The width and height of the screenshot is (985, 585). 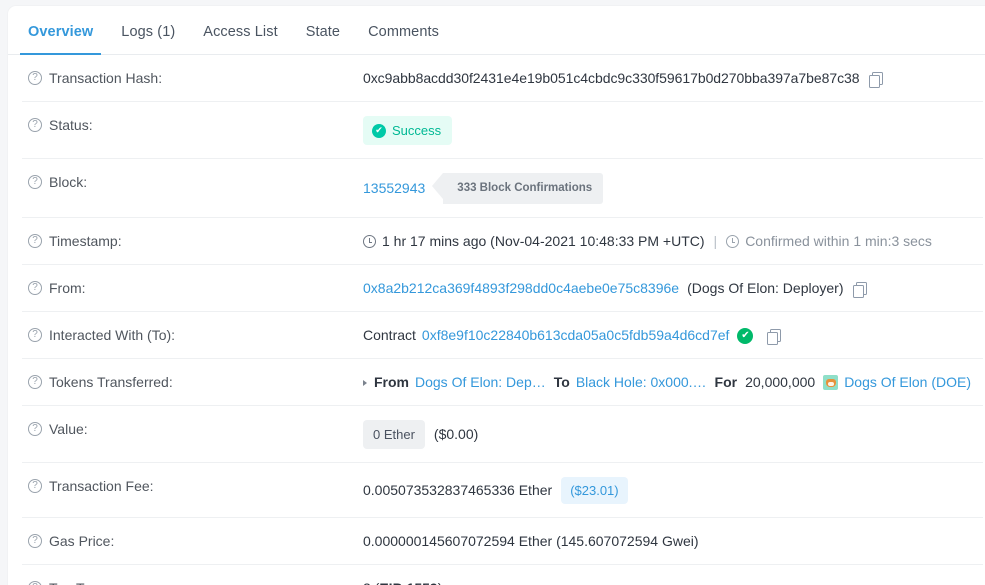 I want to click on txn-type-suffix: ), so click(x=440, y=582).